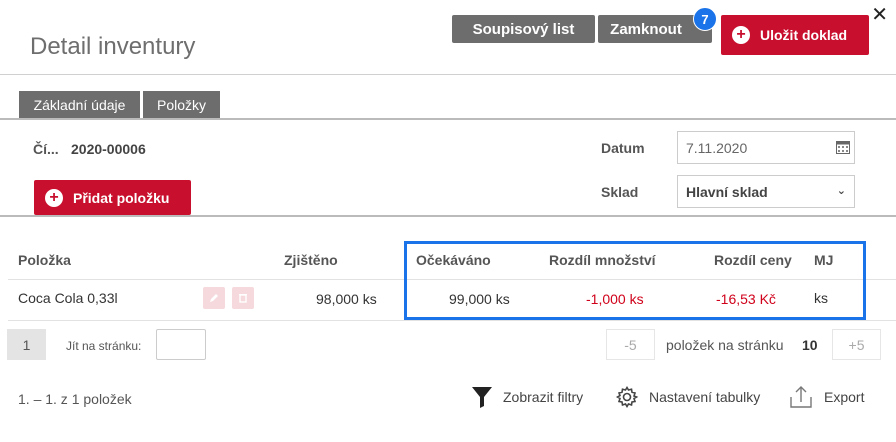 The height and width of the screenshot is (442, 896). What do you see at coordinates (75, 399) in the screenshot?
I see `item-count-label: 1. – 1. z 1 položek` at bounding box center [75, 399].